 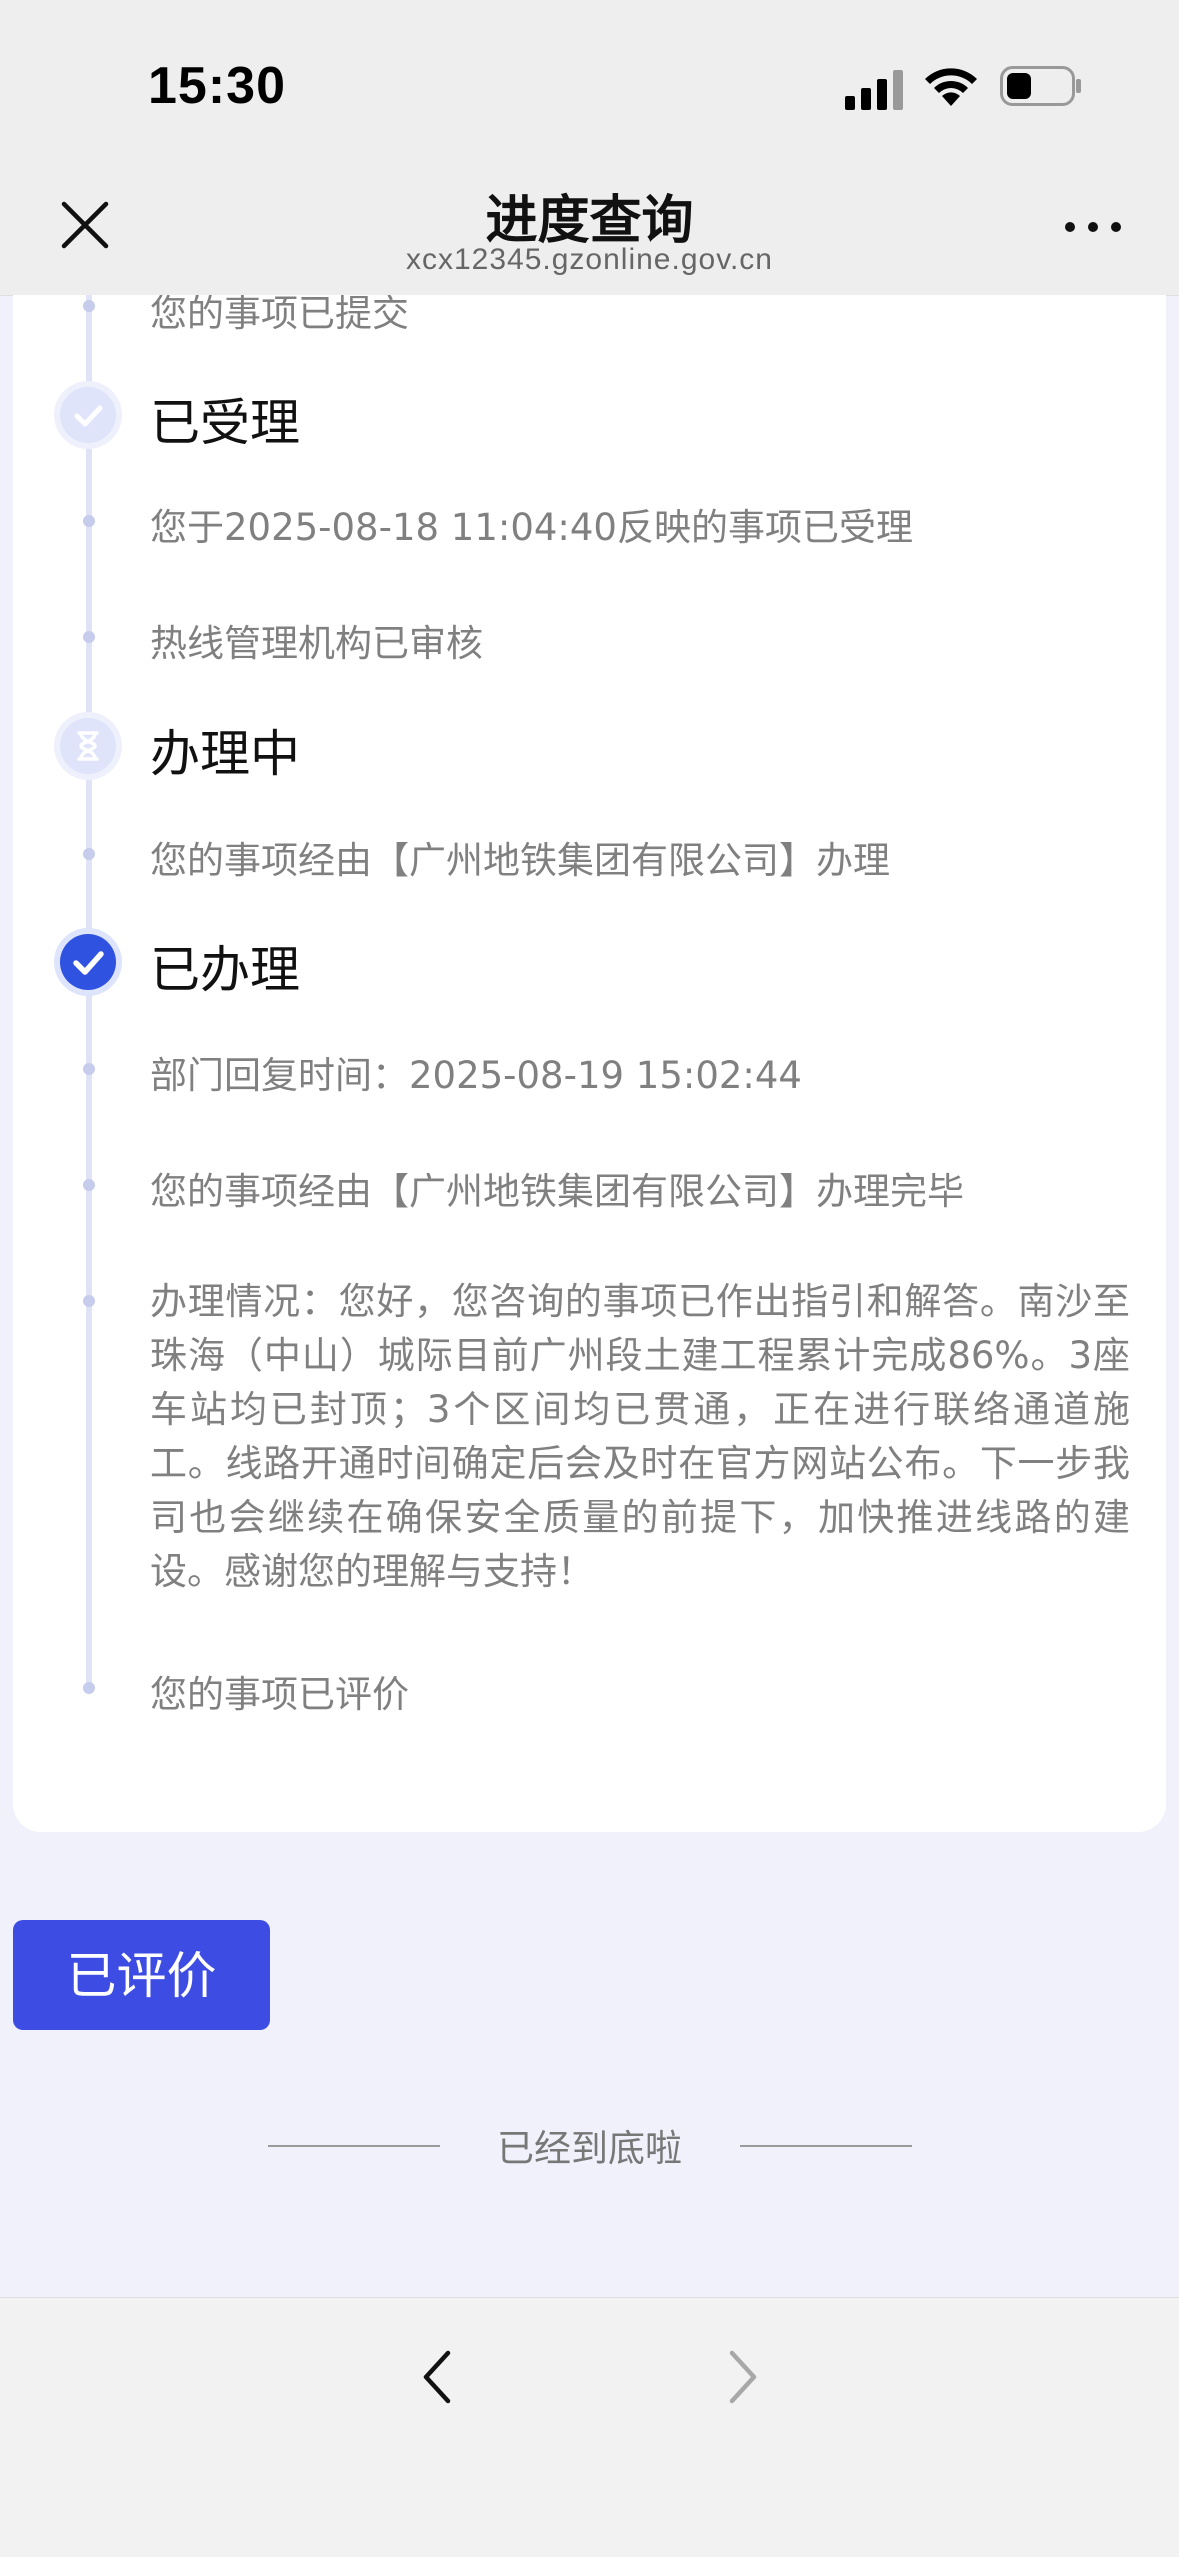 What do you see at coordinates (225, 423) in the screenshot?
I see `stage-title-accepted: 已受理` at bounding box center [225, 423].